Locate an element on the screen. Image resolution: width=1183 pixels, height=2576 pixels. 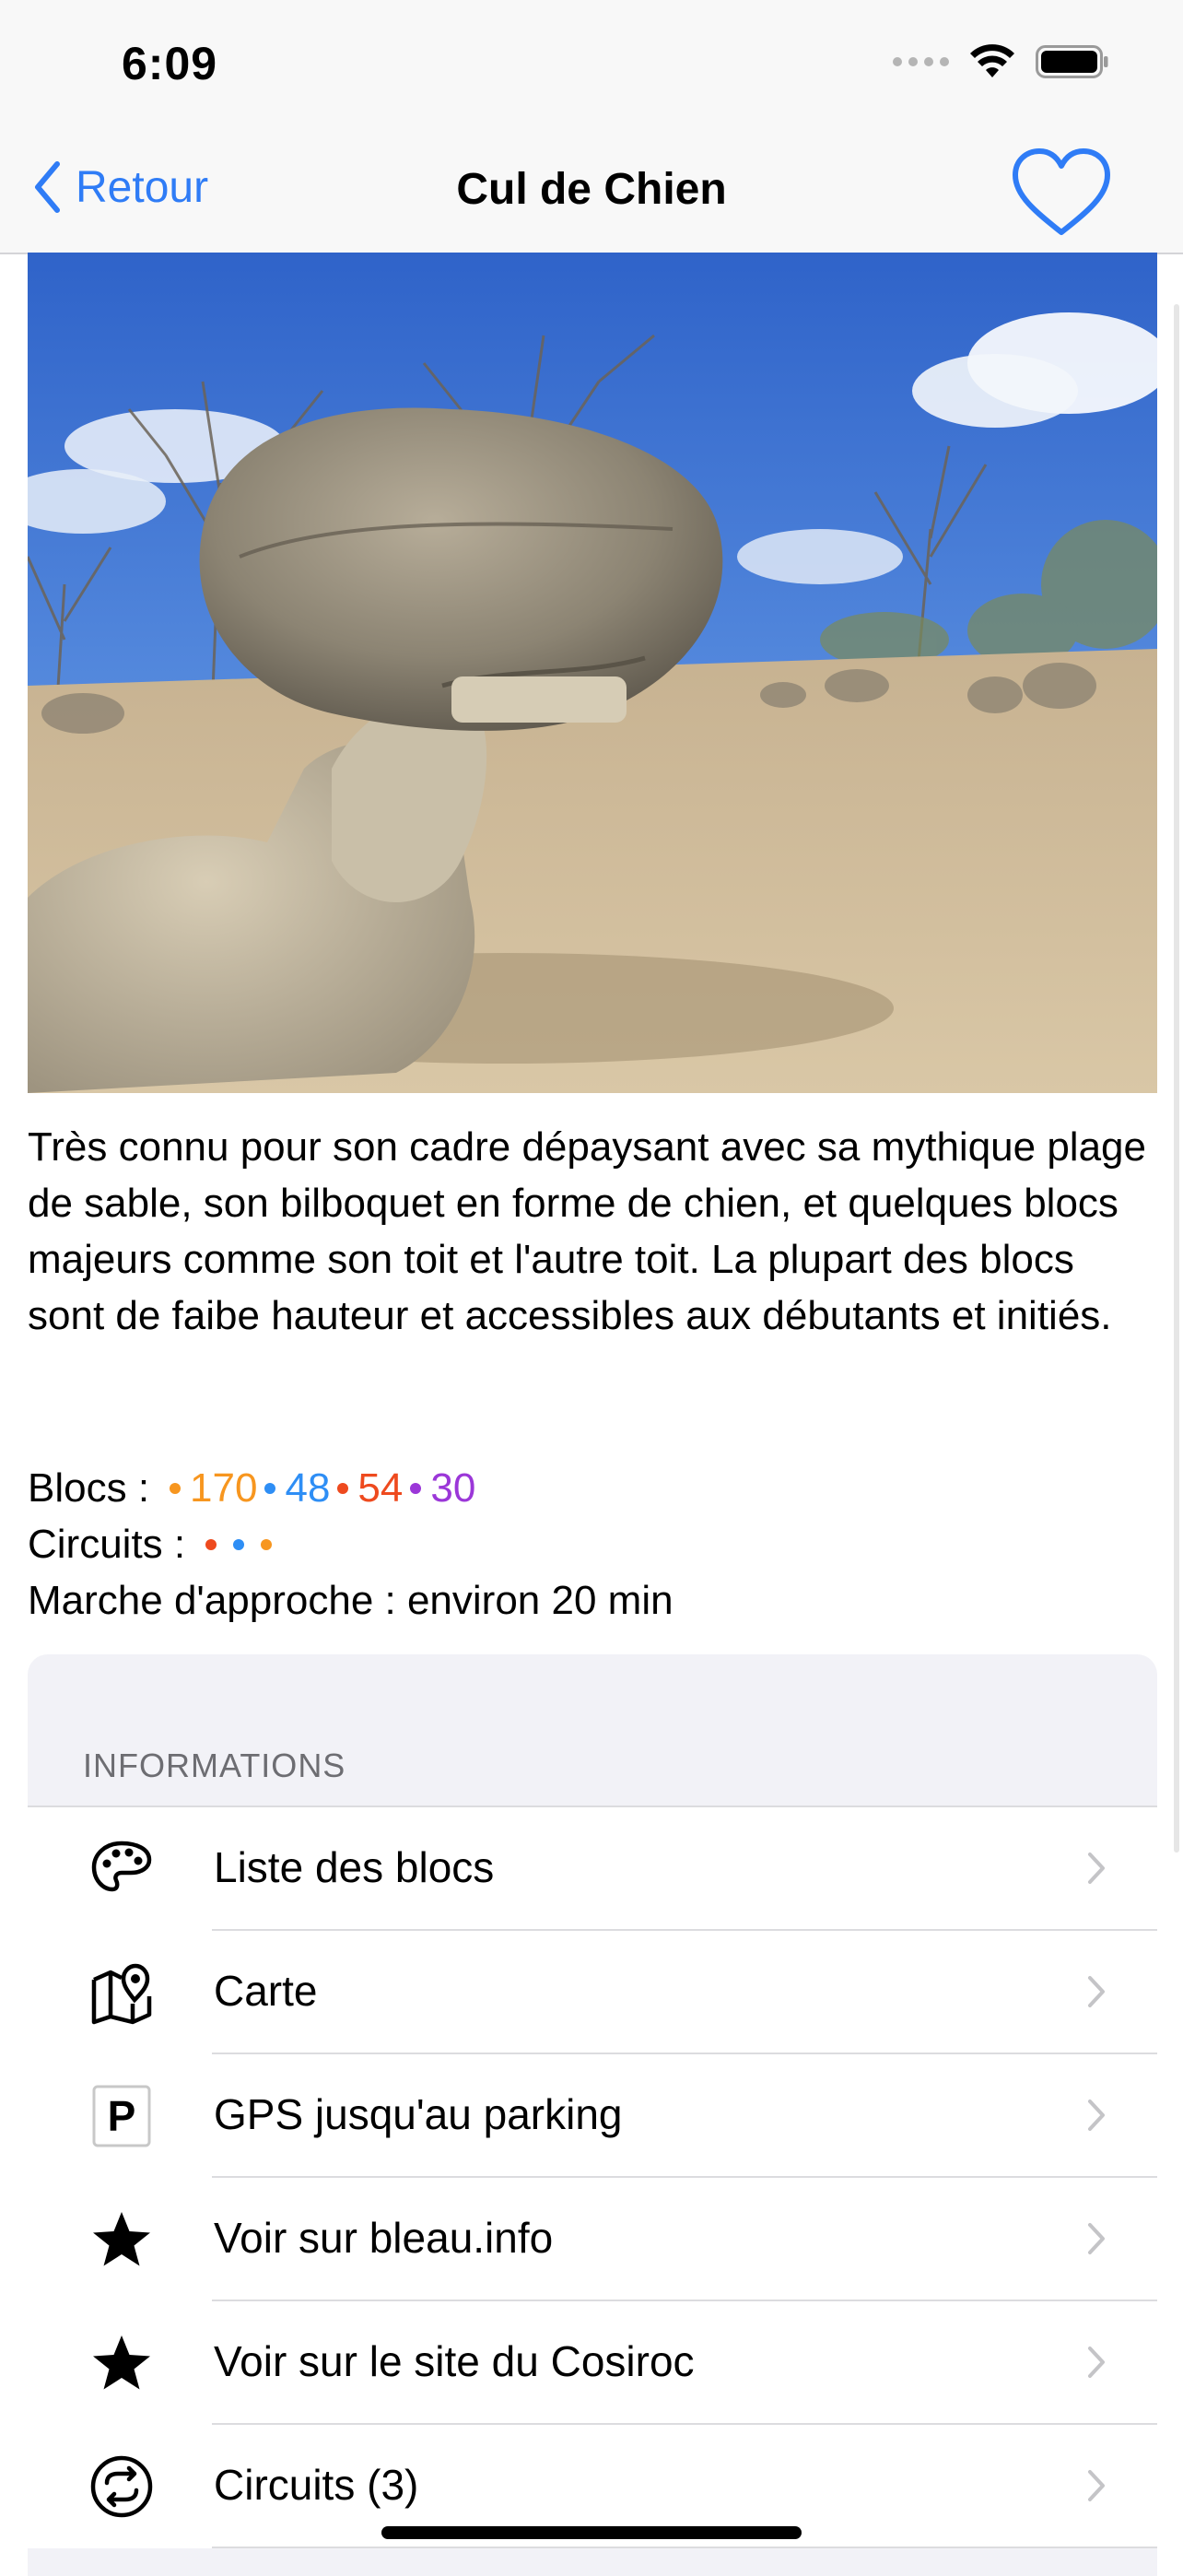
wifi-icon is located at coordinates (992, 60).